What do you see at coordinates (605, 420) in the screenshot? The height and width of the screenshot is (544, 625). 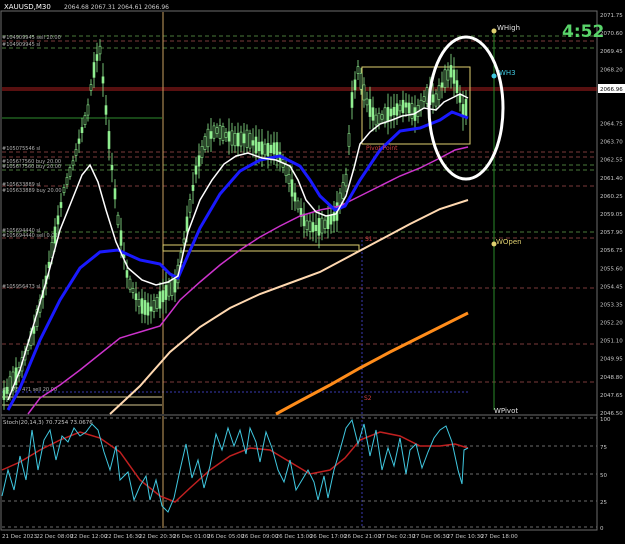 I see `osc-level-100: 100` at bounding box center [605, 420].